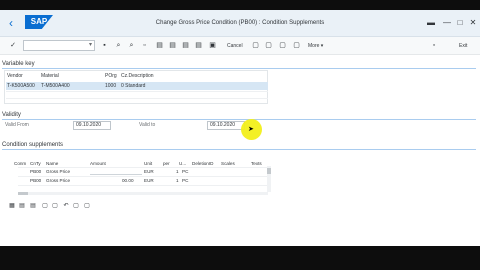  What do you see at coordinates (35, 163) in the screenshot?
I see `column-header: CnTy` at bounding box center [35, 163].